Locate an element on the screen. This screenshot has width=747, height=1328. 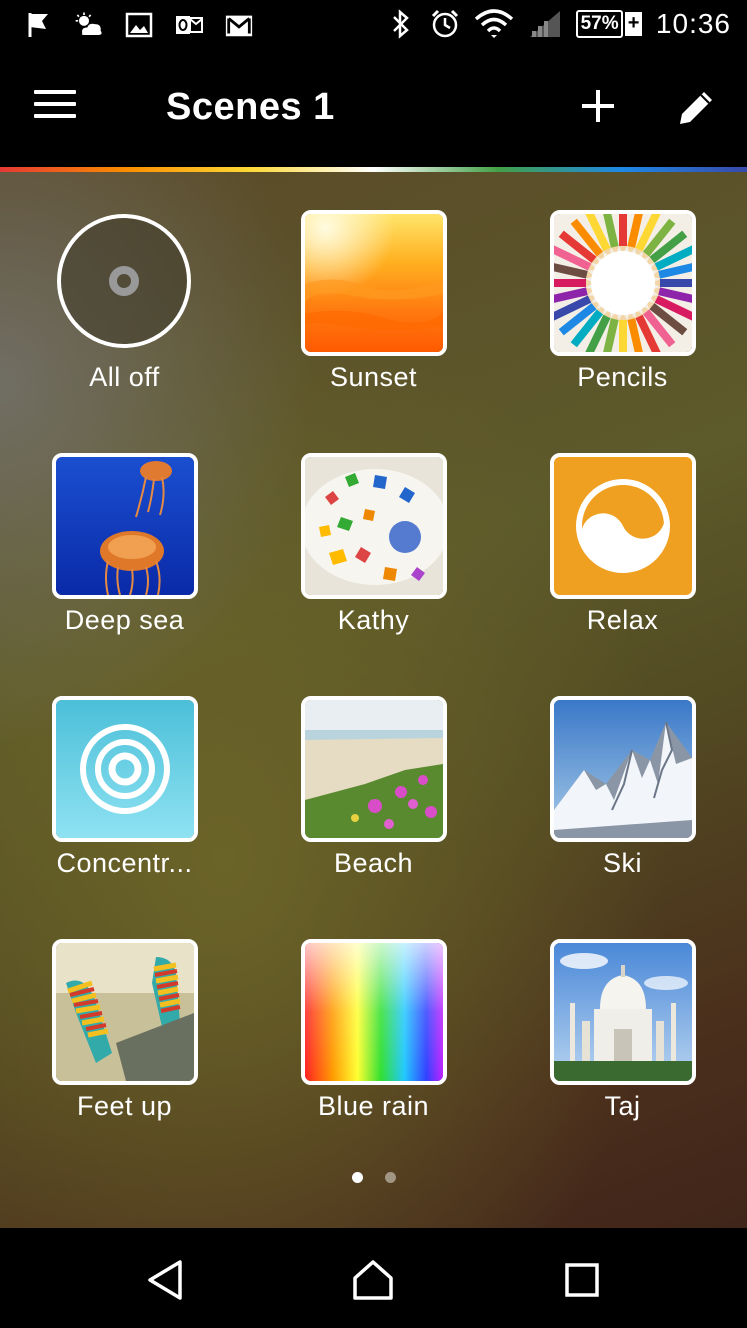
system-nav-bar is located at coordinates (373, 1278).